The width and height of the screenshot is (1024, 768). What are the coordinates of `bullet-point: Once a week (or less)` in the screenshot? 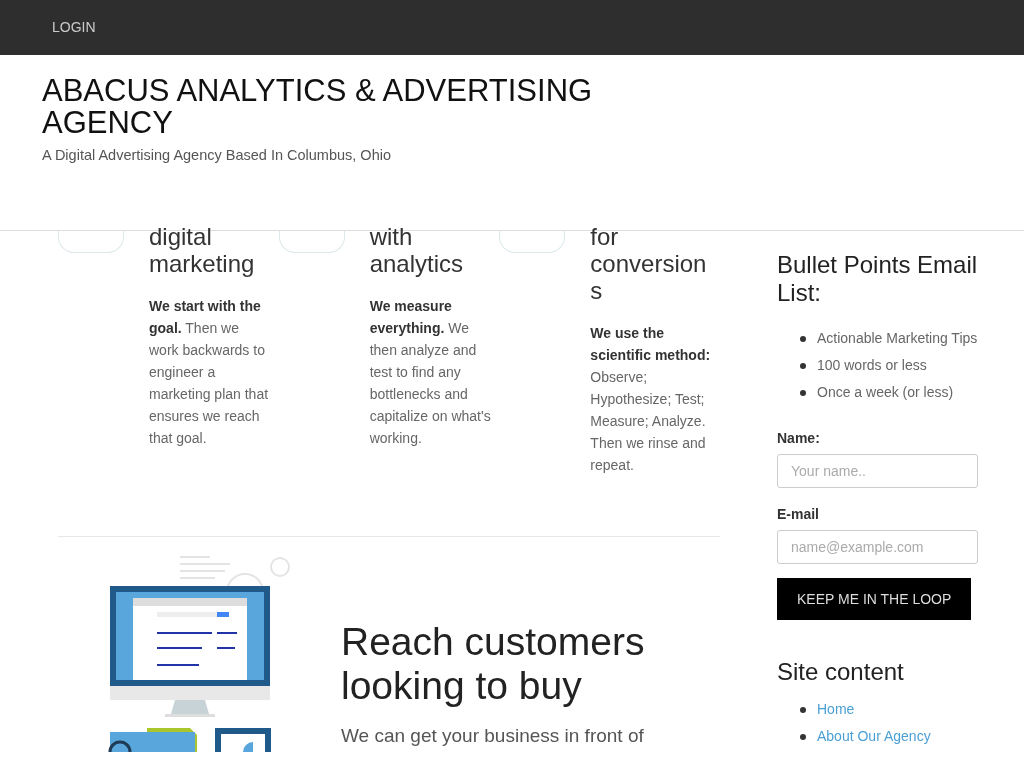 It's located at (885, 392).